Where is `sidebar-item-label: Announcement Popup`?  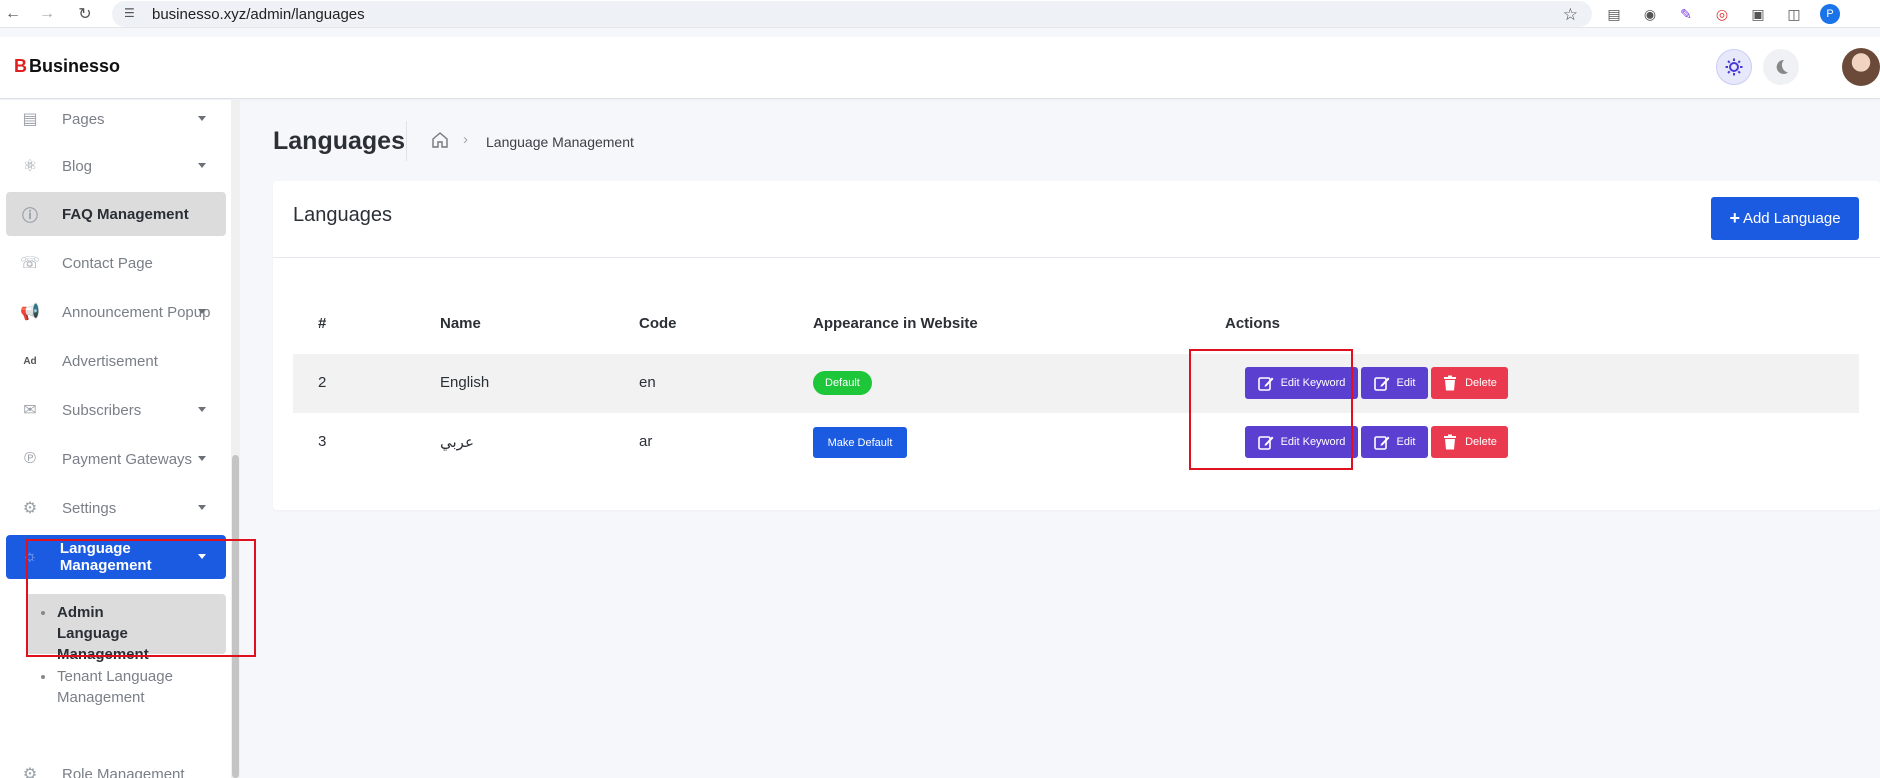 sidebar-item-label: Announcement Popup is located at coordinates (136, 312).